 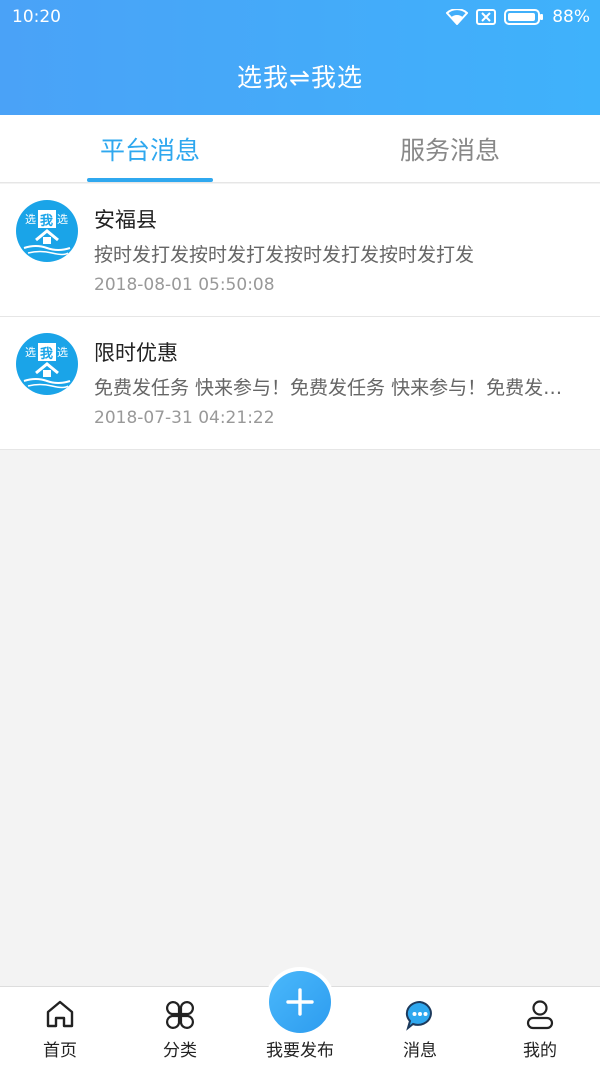 I want to click on app-header: 10:20 88% 选我⇌我选, so click(x=300, y=57).